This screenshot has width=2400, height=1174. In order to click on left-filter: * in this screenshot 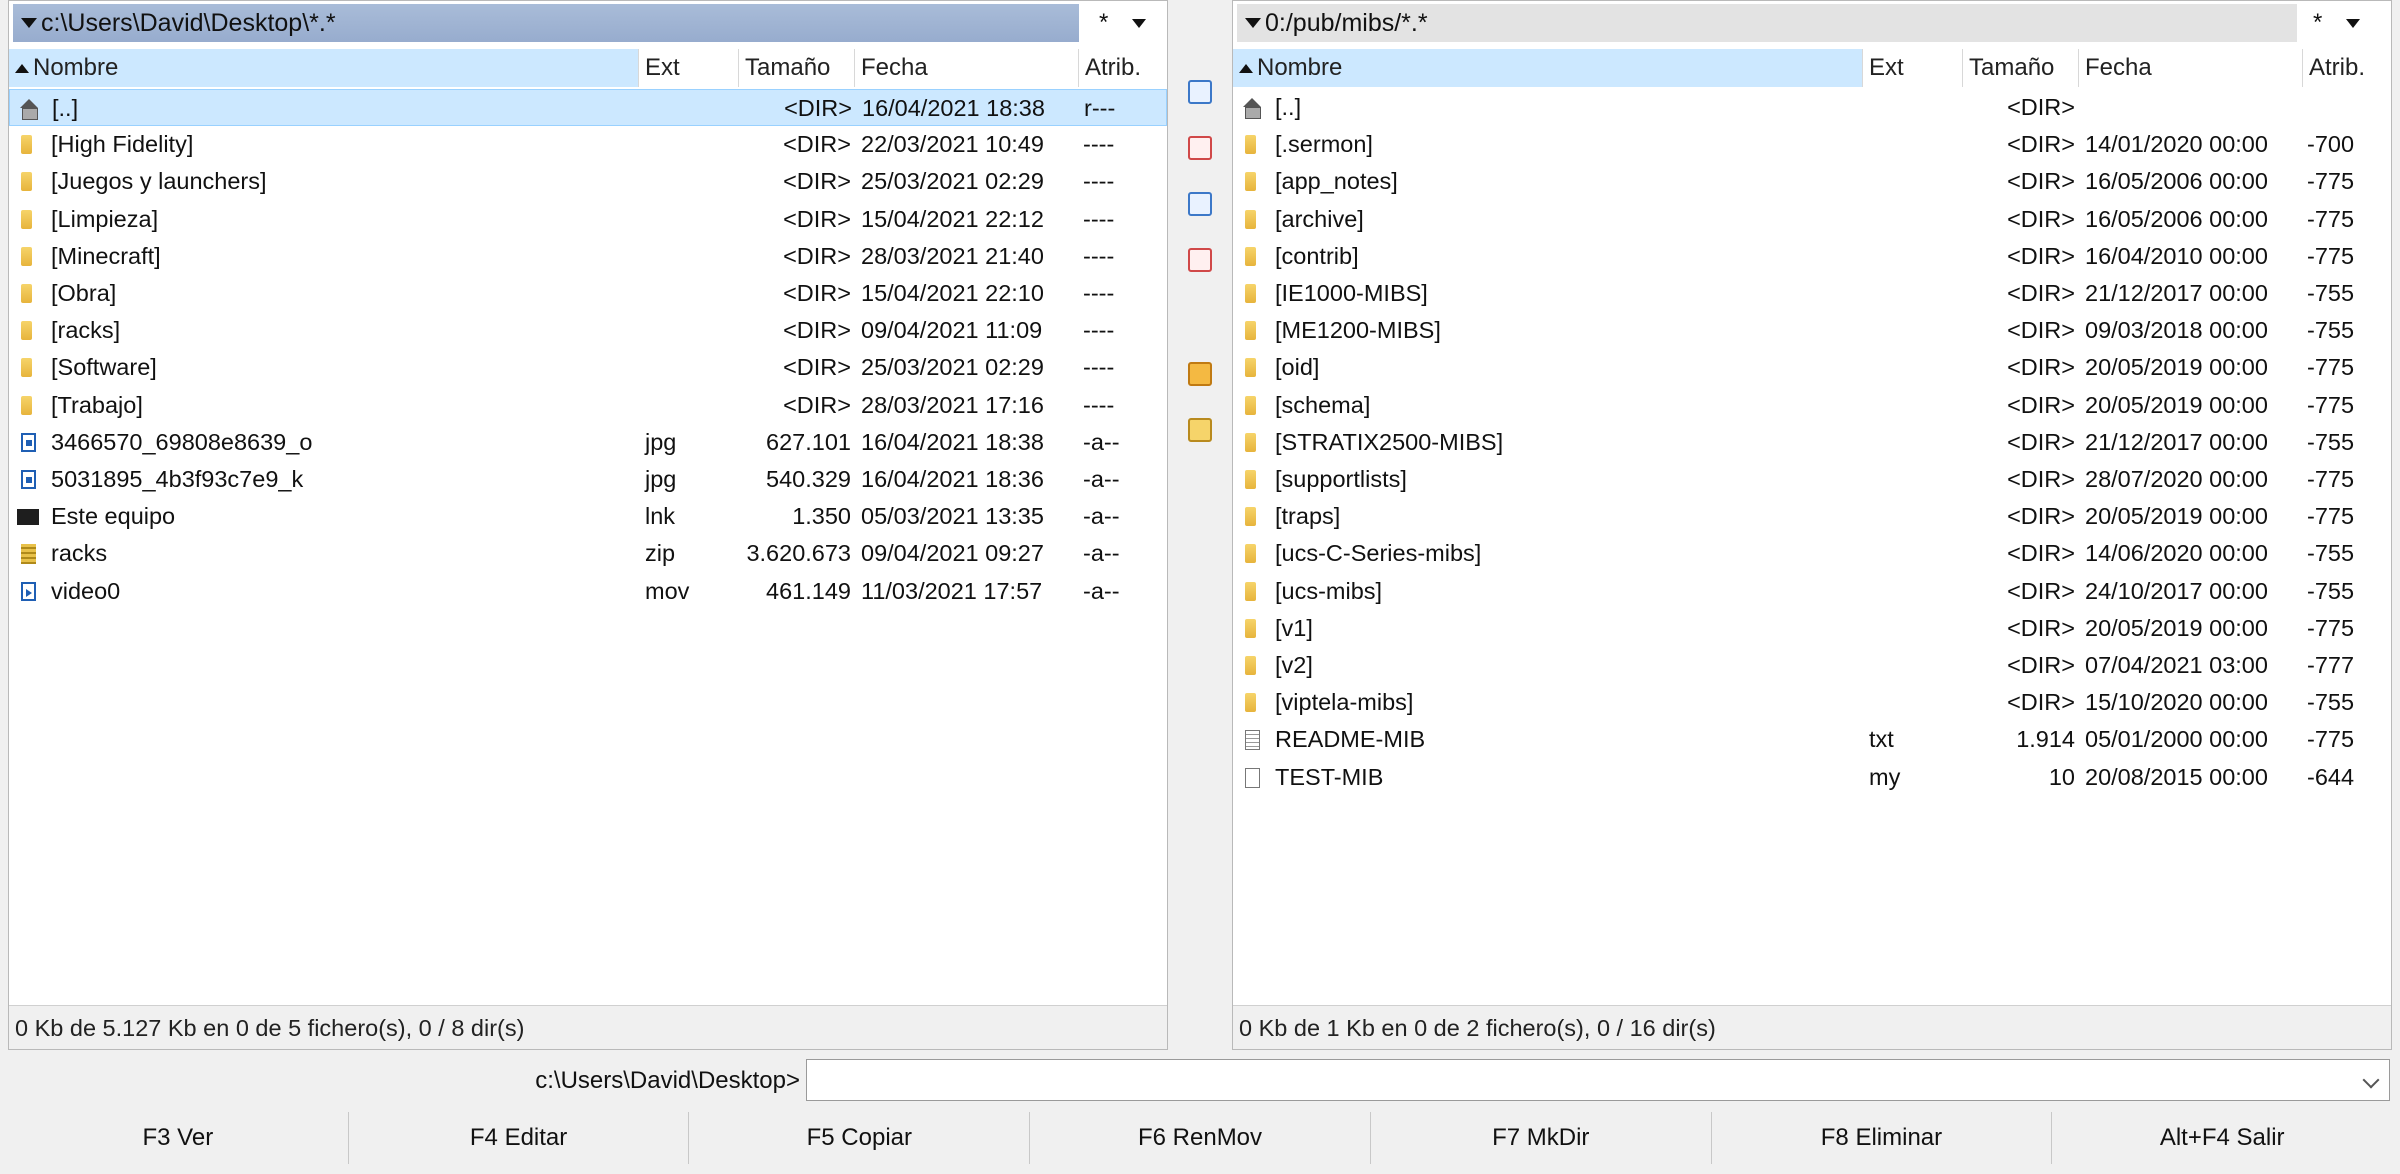, I will do `click(1103, 23)`.